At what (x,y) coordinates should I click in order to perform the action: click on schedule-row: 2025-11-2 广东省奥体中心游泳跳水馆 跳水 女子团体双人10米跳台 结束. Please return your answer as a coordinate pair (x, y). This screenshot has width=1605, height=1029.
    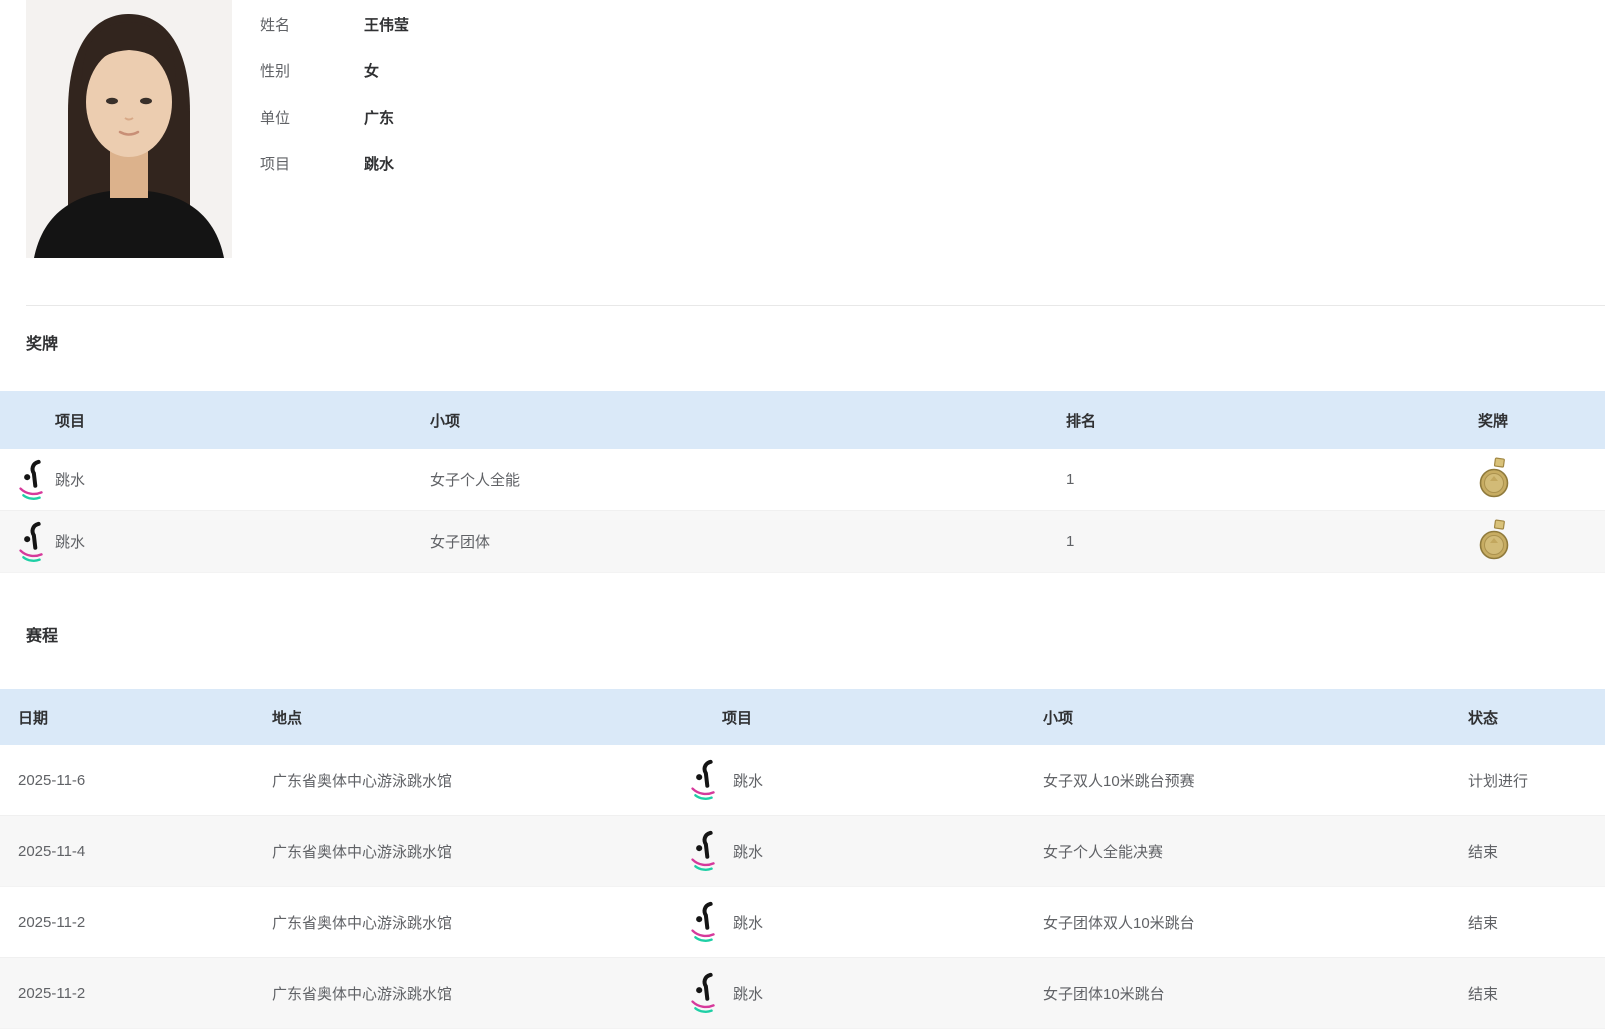
    Looking at the image, I should click on (802, 922).